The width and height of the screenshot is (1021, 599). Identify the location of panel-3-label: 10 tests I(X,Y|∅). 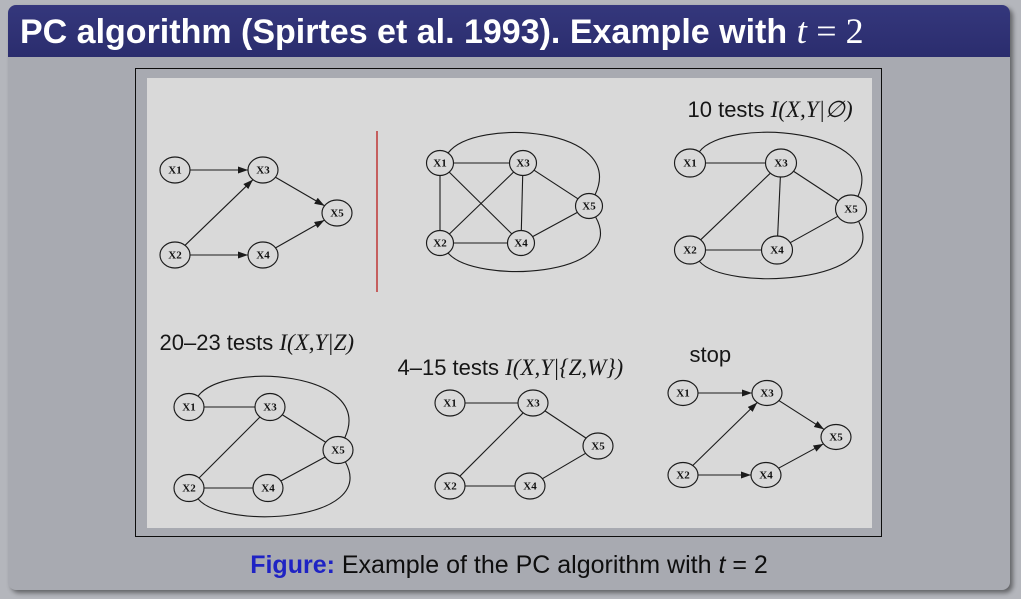
(770, 110).